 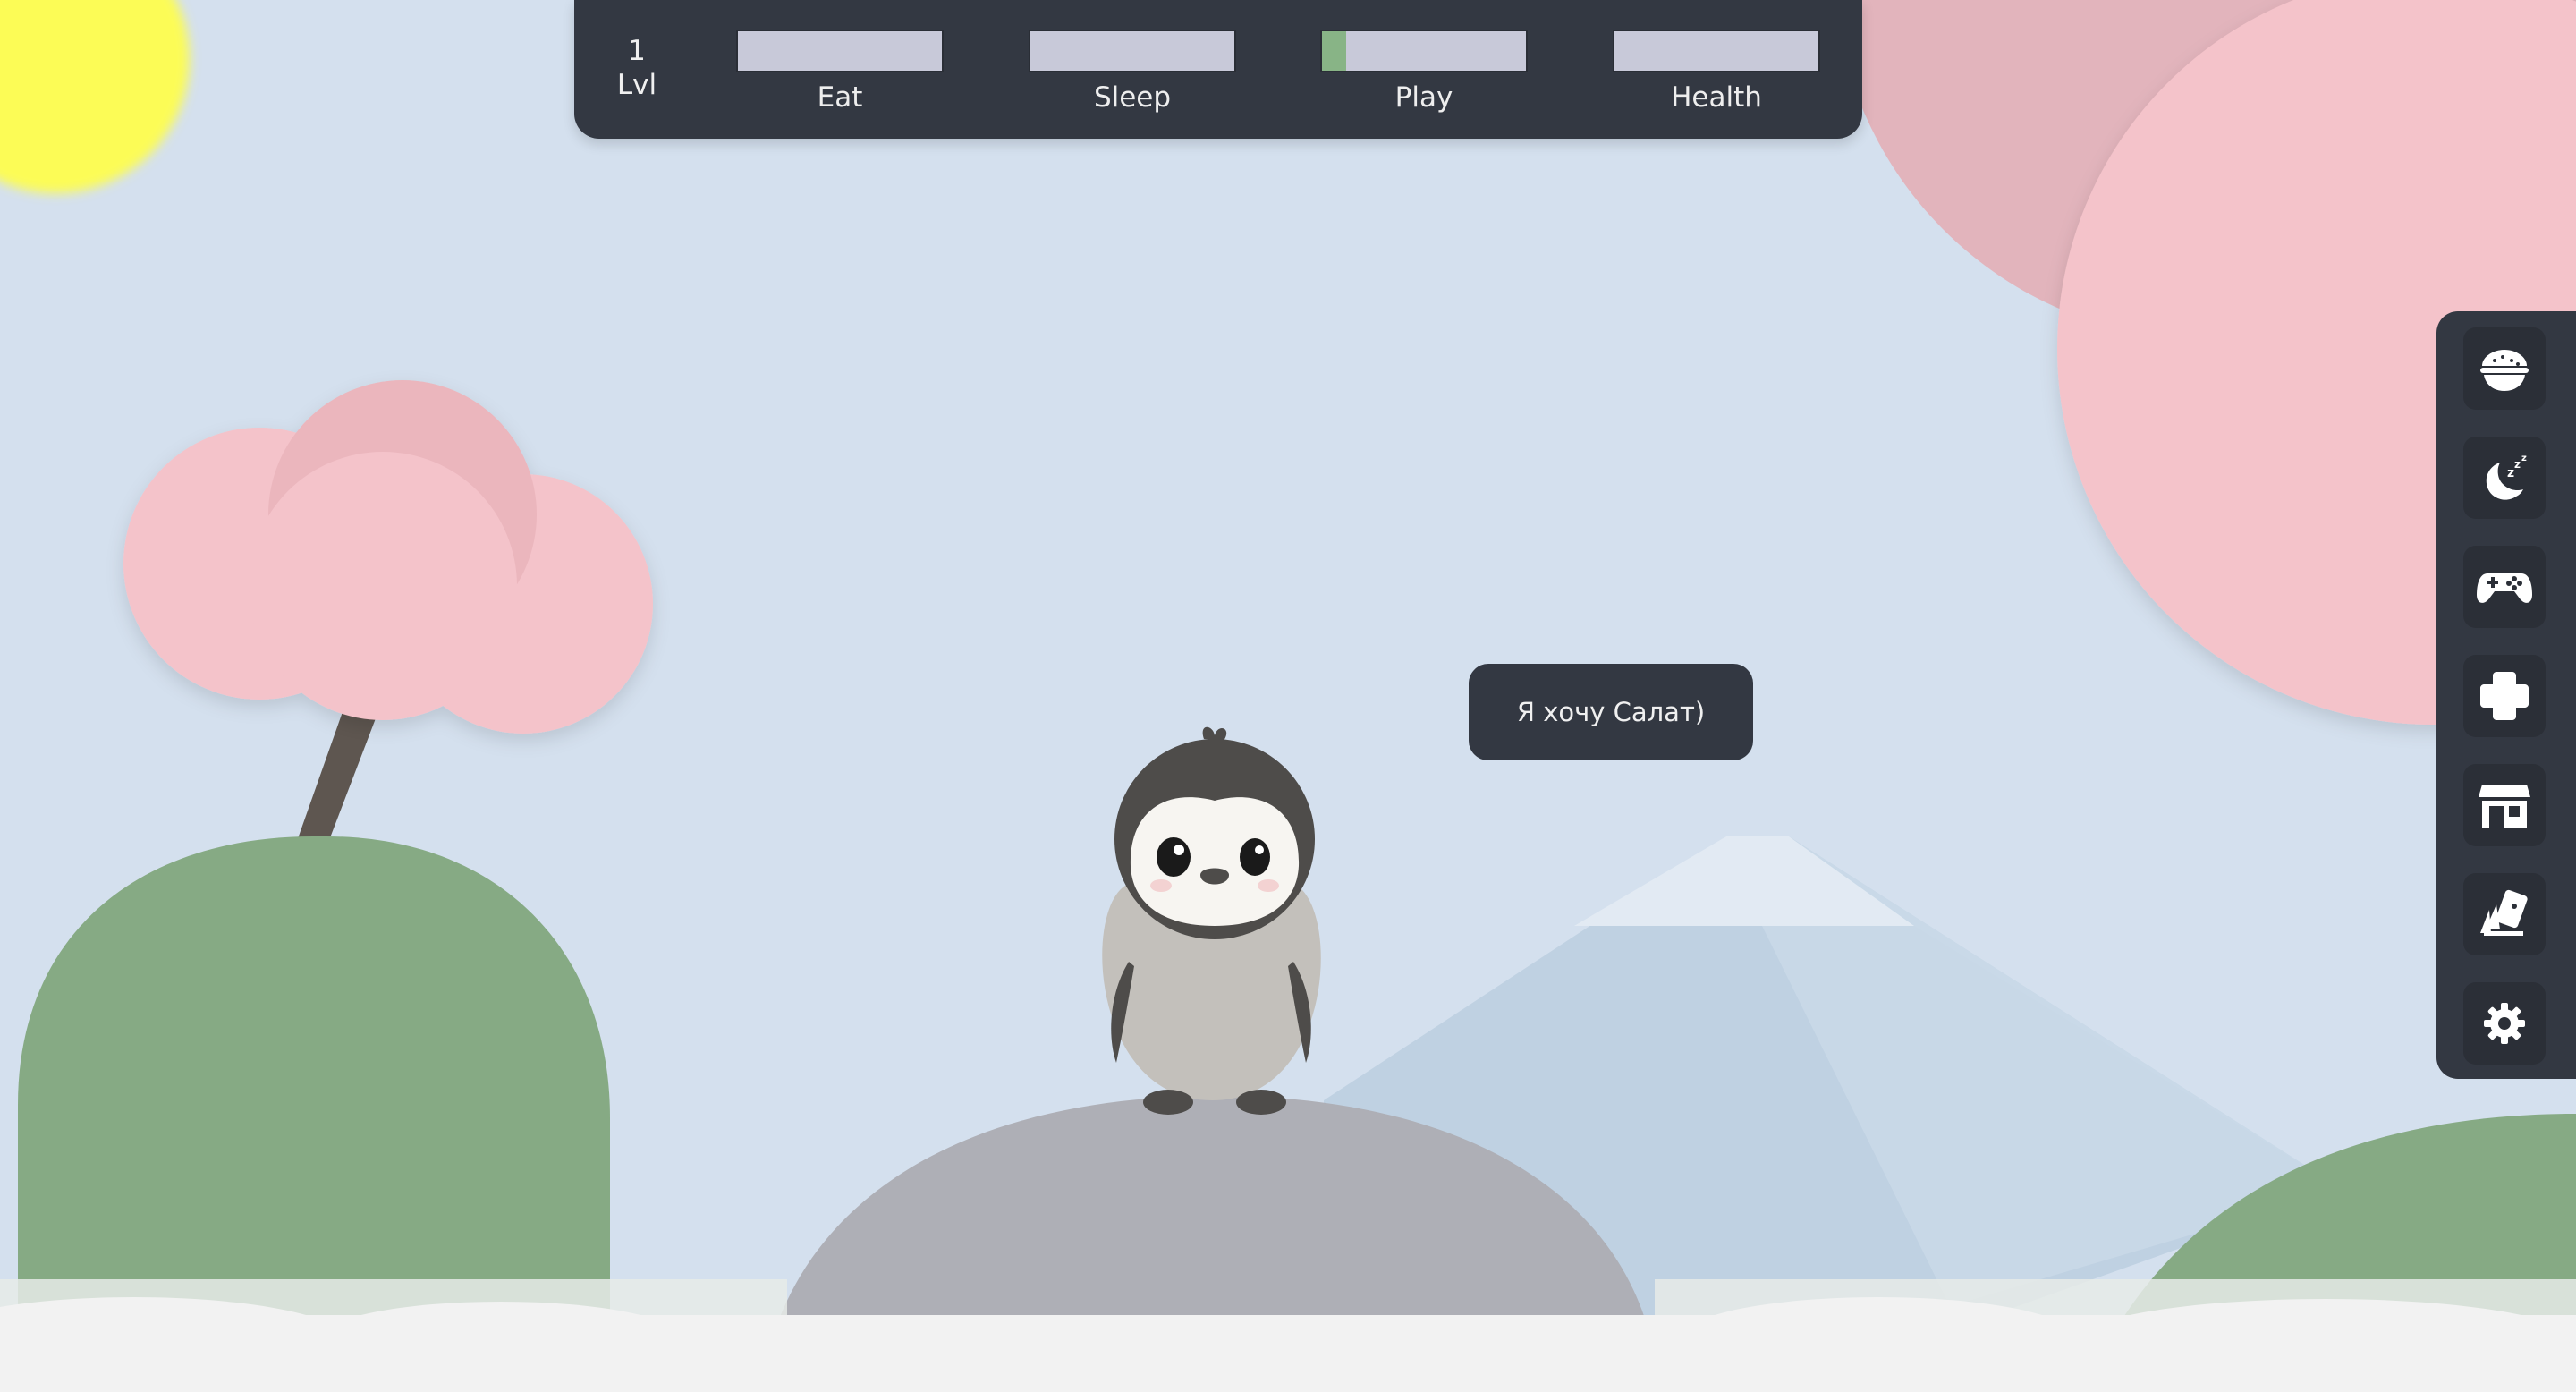 I want to click on gamepad-icon, so click(x=2504, y=588).